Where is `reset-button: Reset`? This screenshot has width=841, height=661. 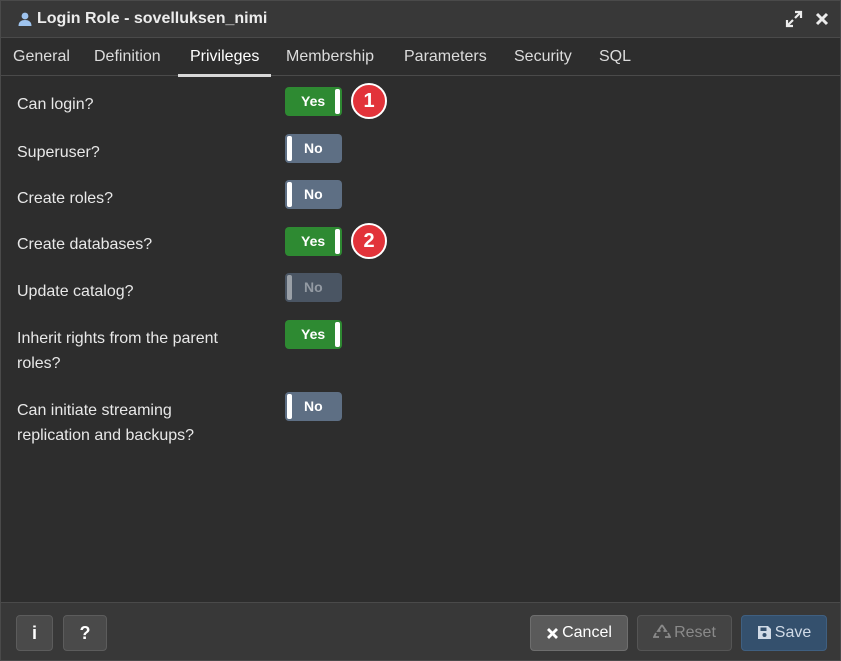
reset-button: Reset is located at coordinates (684, 633).